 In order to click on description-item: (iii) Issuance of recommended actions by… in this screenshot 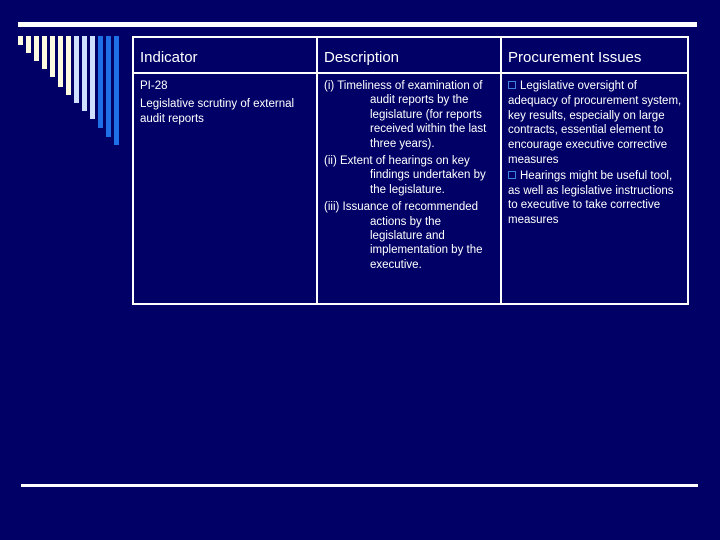, I will do `click(409, 236)`.